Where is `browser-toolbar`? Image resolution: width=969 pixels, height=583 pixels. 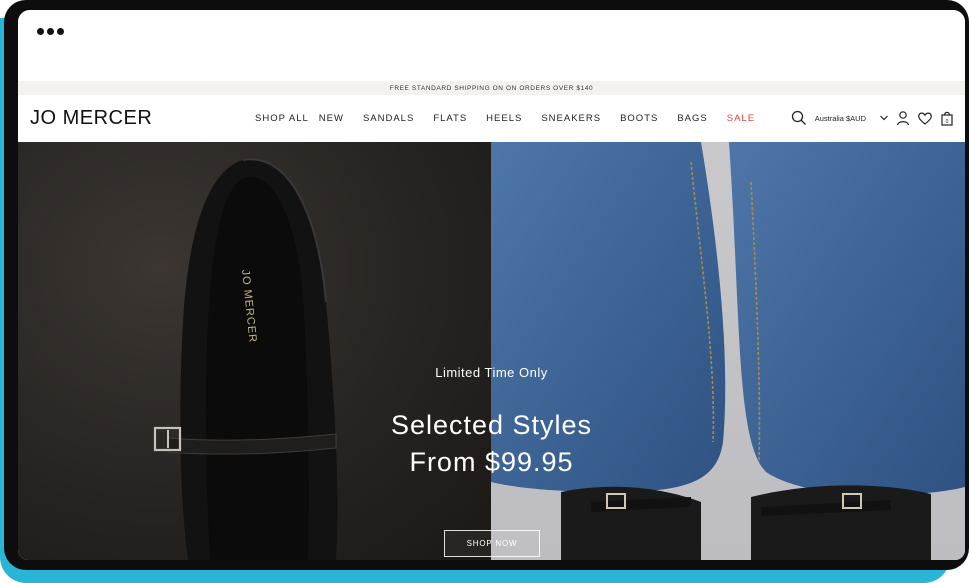
browser-toolbar is located at coordinates (491, 45).